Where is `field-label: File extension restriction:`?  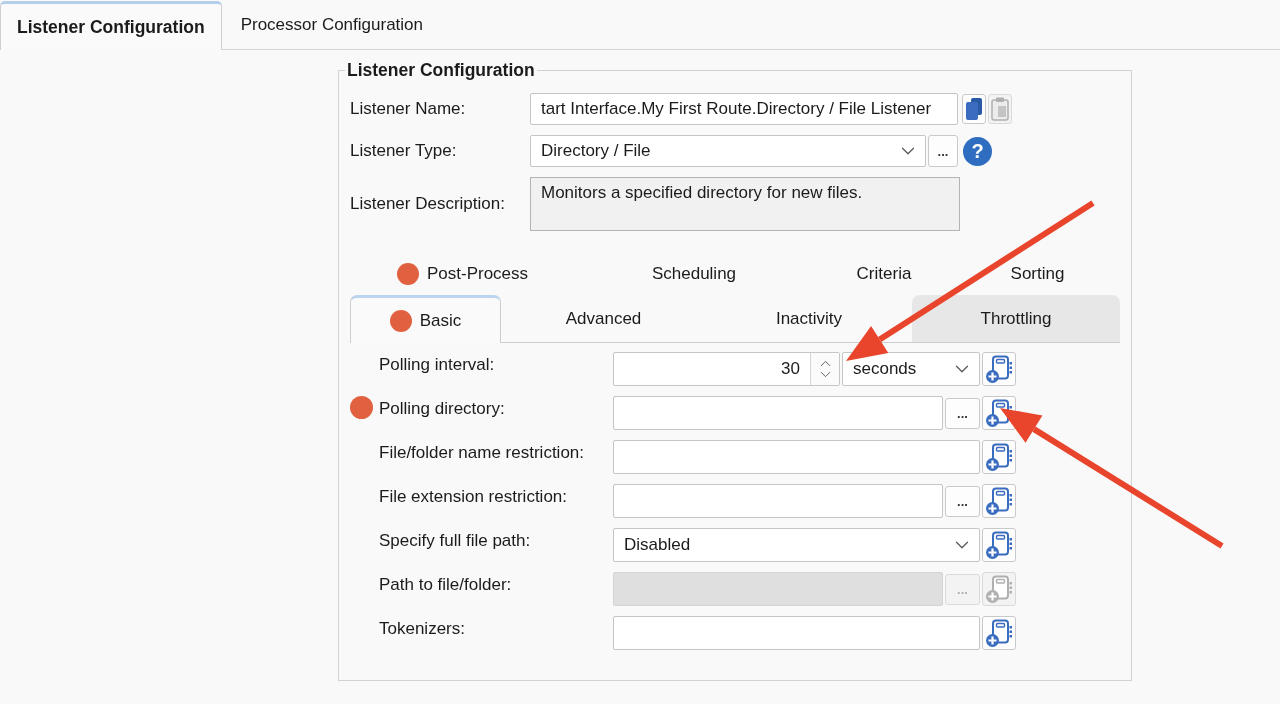
field-label: File extension restriction: is located at coordinates (474, 496).